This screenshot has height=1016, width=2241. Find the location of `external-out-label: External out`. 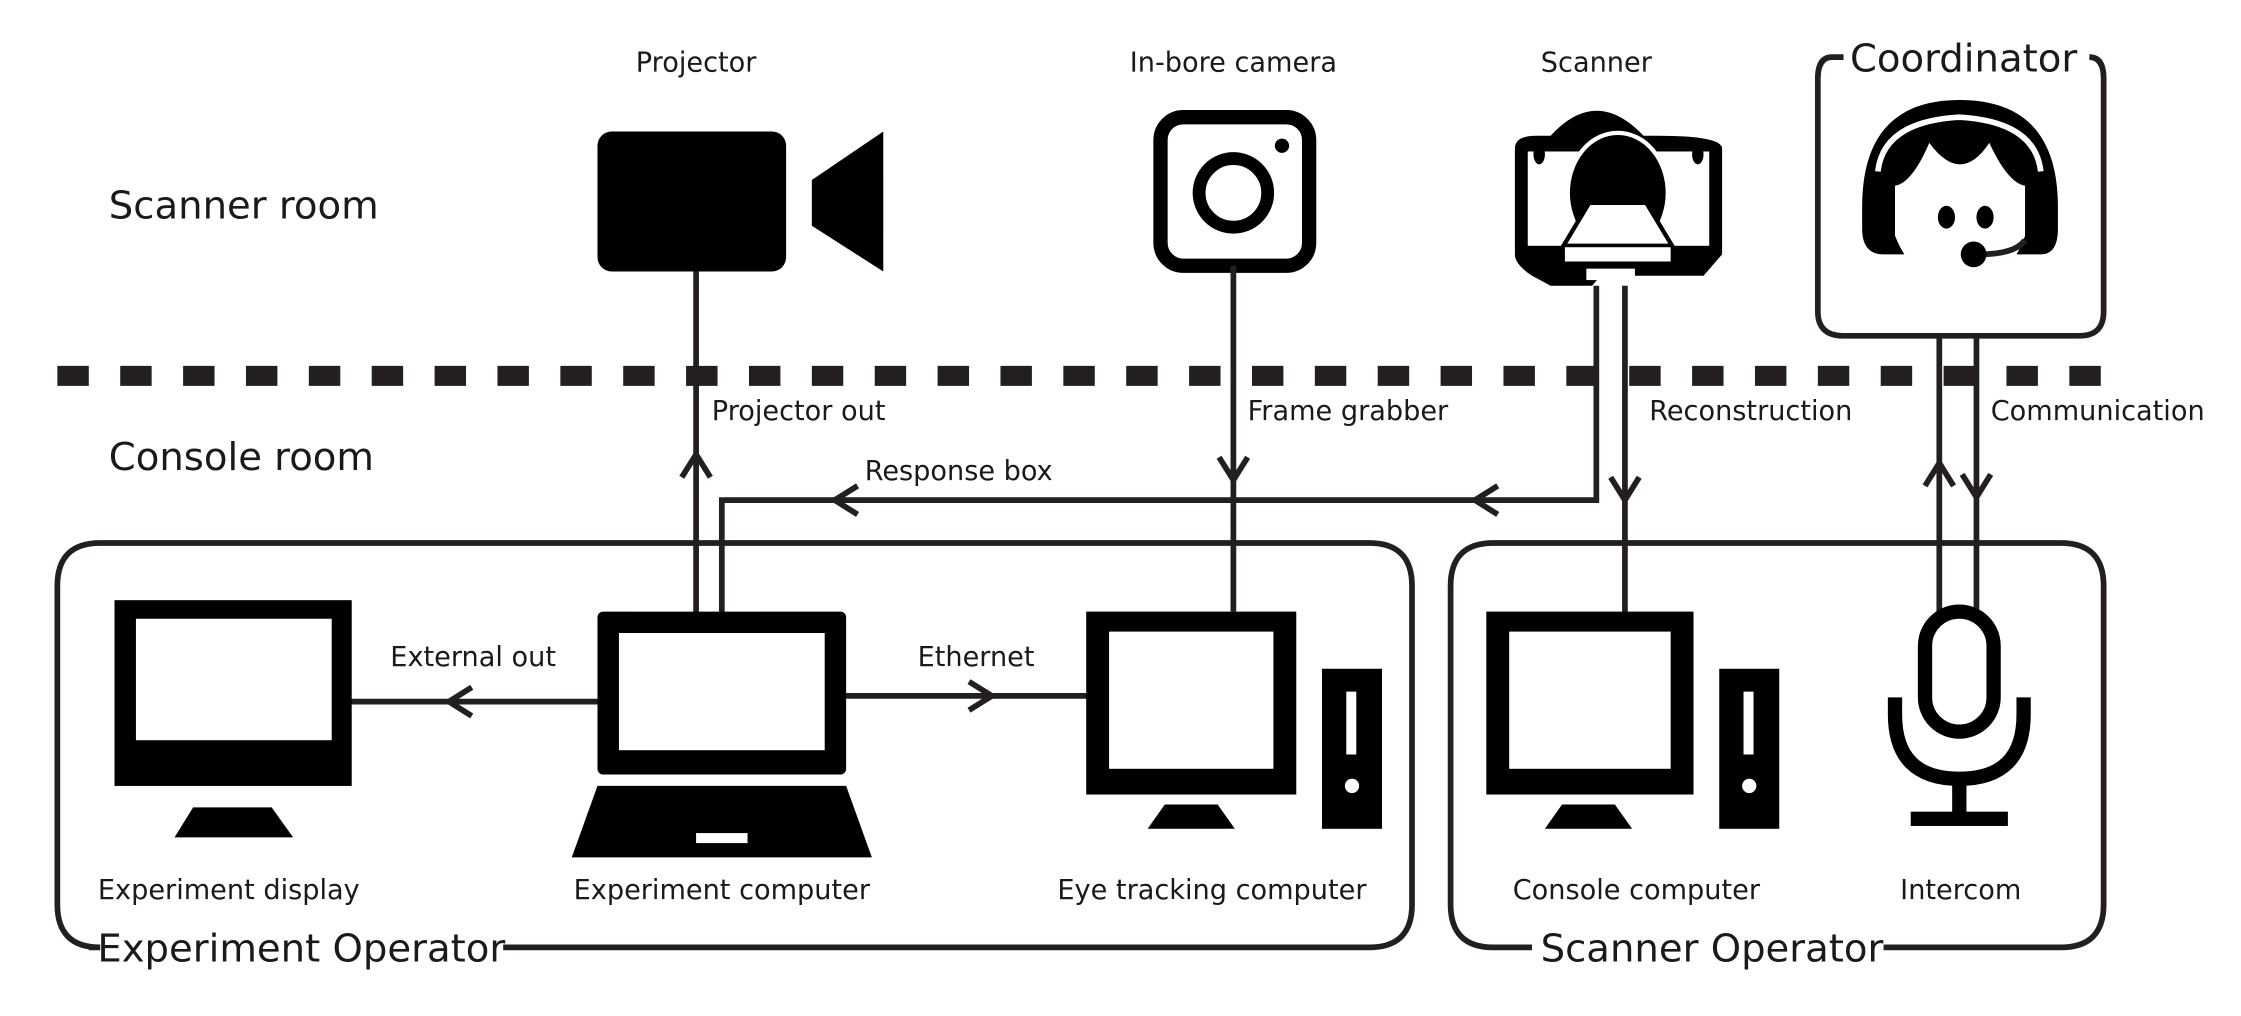

external-out-label: External out is located at coordinates (473, 657).